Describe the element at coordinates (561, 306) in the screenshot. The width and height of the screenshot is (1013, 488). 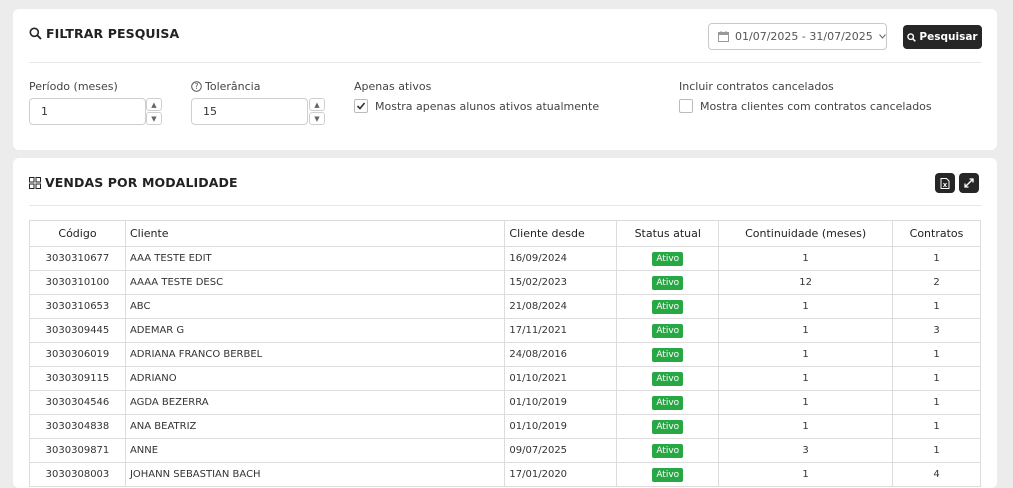
I see `cell-cliente-desde: 21/08/2024` at that location.